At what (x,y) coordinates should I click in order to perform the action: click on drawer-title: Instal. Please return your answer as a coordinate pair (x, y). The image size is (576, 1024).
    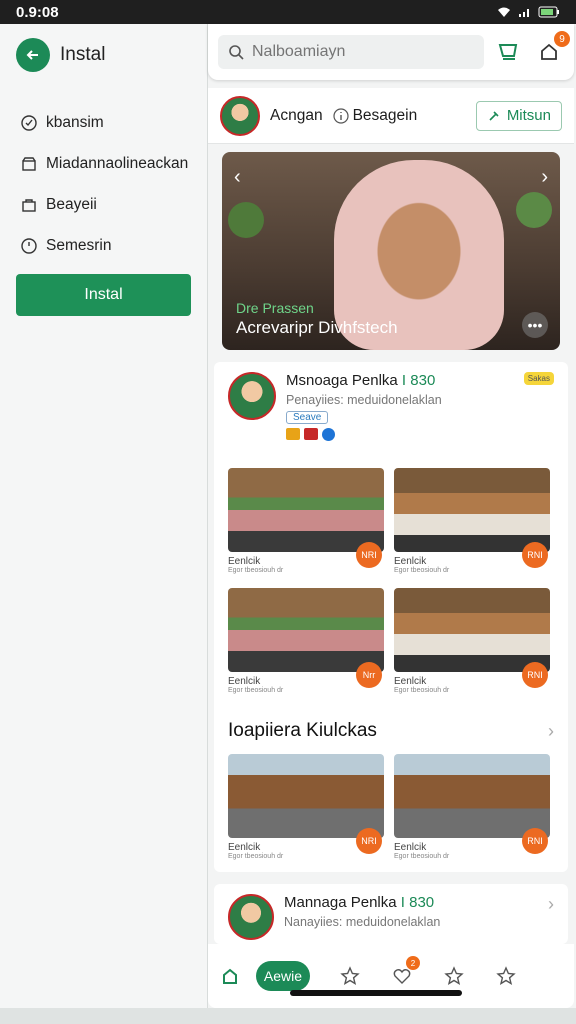
    Looking at the image, I should click on (83, 54).